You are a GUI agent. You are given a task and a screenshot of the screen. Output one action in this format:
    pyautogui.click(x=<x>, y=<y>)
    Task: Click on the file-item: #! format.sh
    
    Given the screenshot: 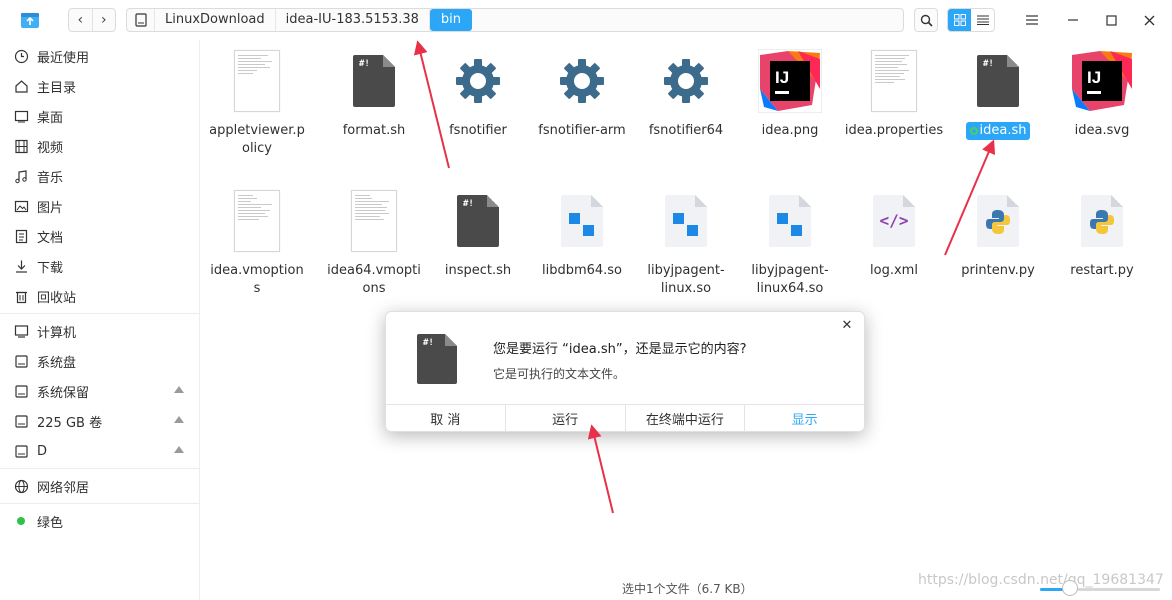 What is the action you would take?
    pyautogui.click(x=374, y=93)
    